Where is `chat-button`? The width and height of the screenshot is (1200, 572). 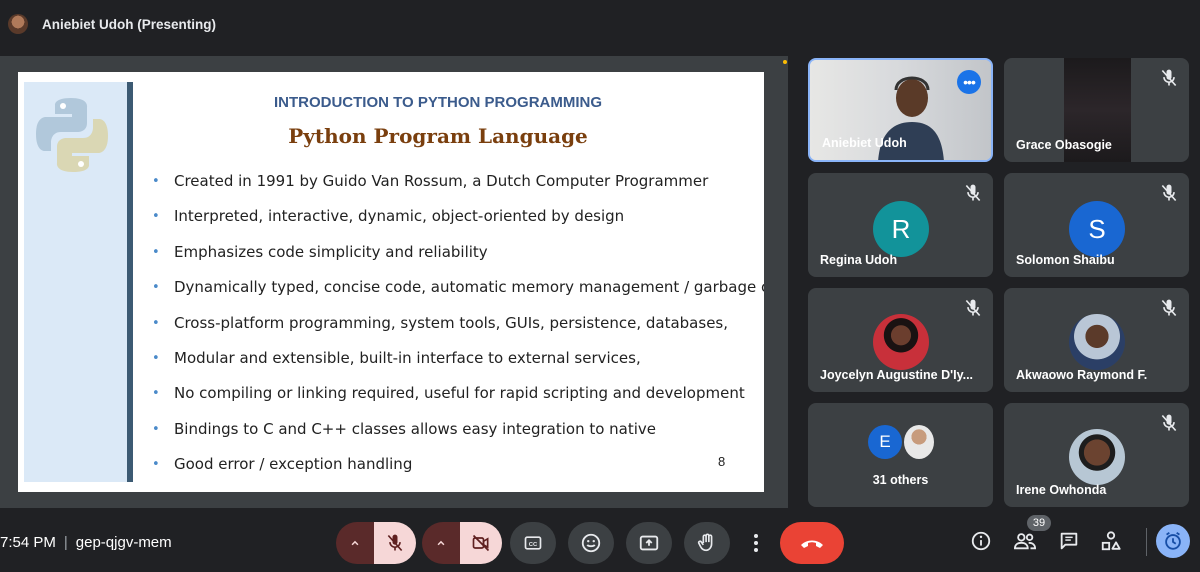 chat-button is located at coordinates (1069, 541).